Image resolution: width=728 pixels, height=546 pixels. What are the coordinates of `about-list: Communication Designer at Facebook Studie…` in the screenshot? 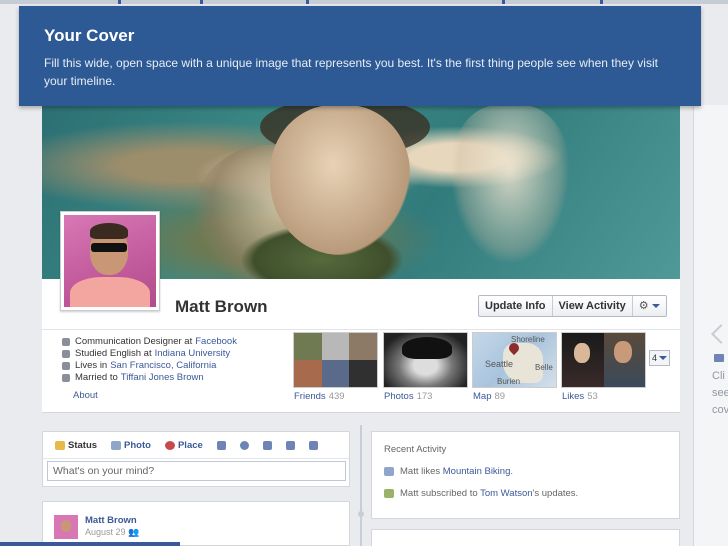 It's located at (172, 360).